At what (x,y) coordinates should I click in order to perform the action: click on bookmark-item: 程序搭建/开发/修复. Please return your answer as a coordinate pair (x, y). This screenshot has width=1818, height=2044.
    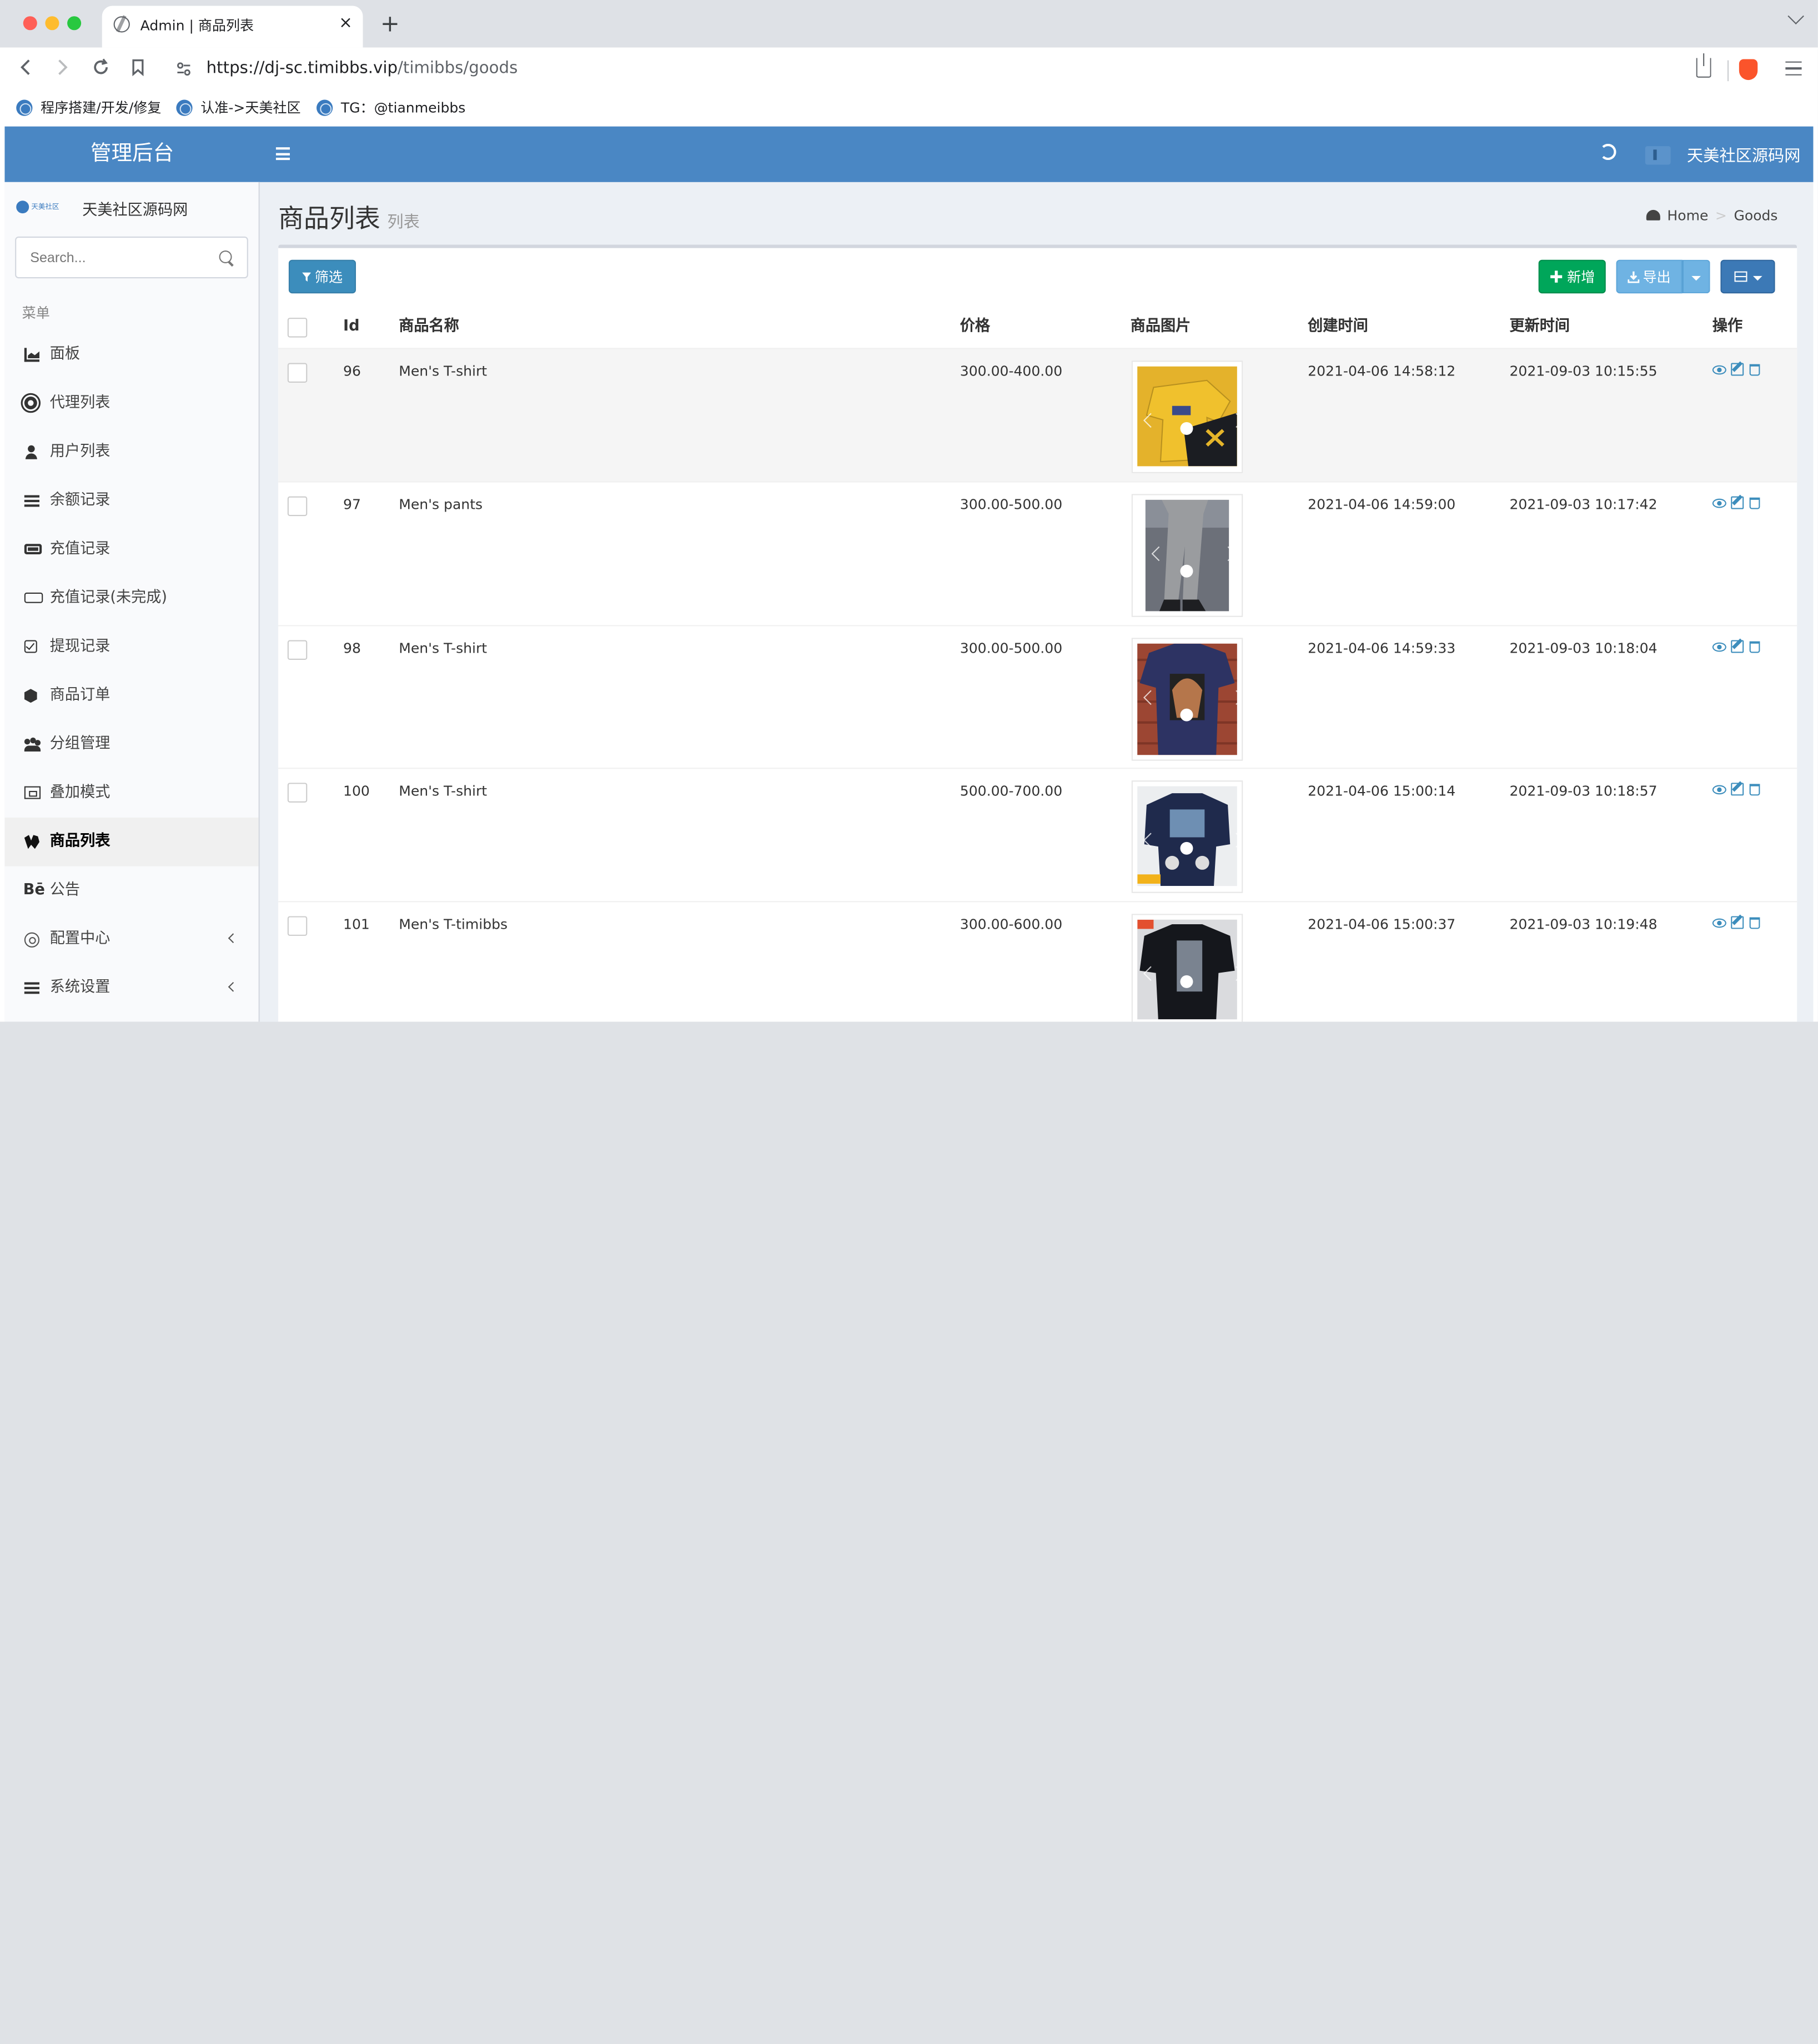
    Looking at the image, I should click on (88, 107).